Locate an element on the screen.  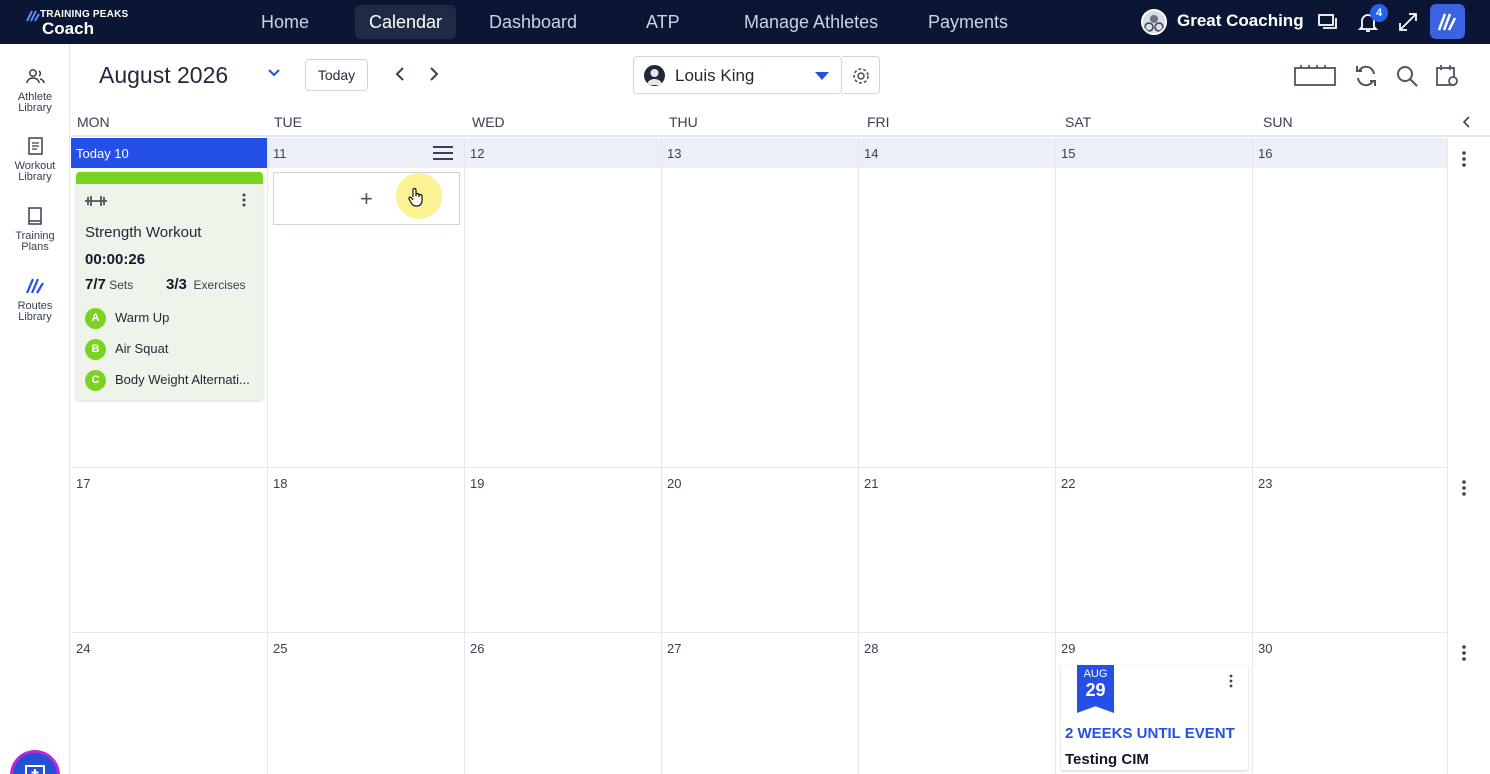
exercise-item: A Warm Up is located at coordinates (127, 318).